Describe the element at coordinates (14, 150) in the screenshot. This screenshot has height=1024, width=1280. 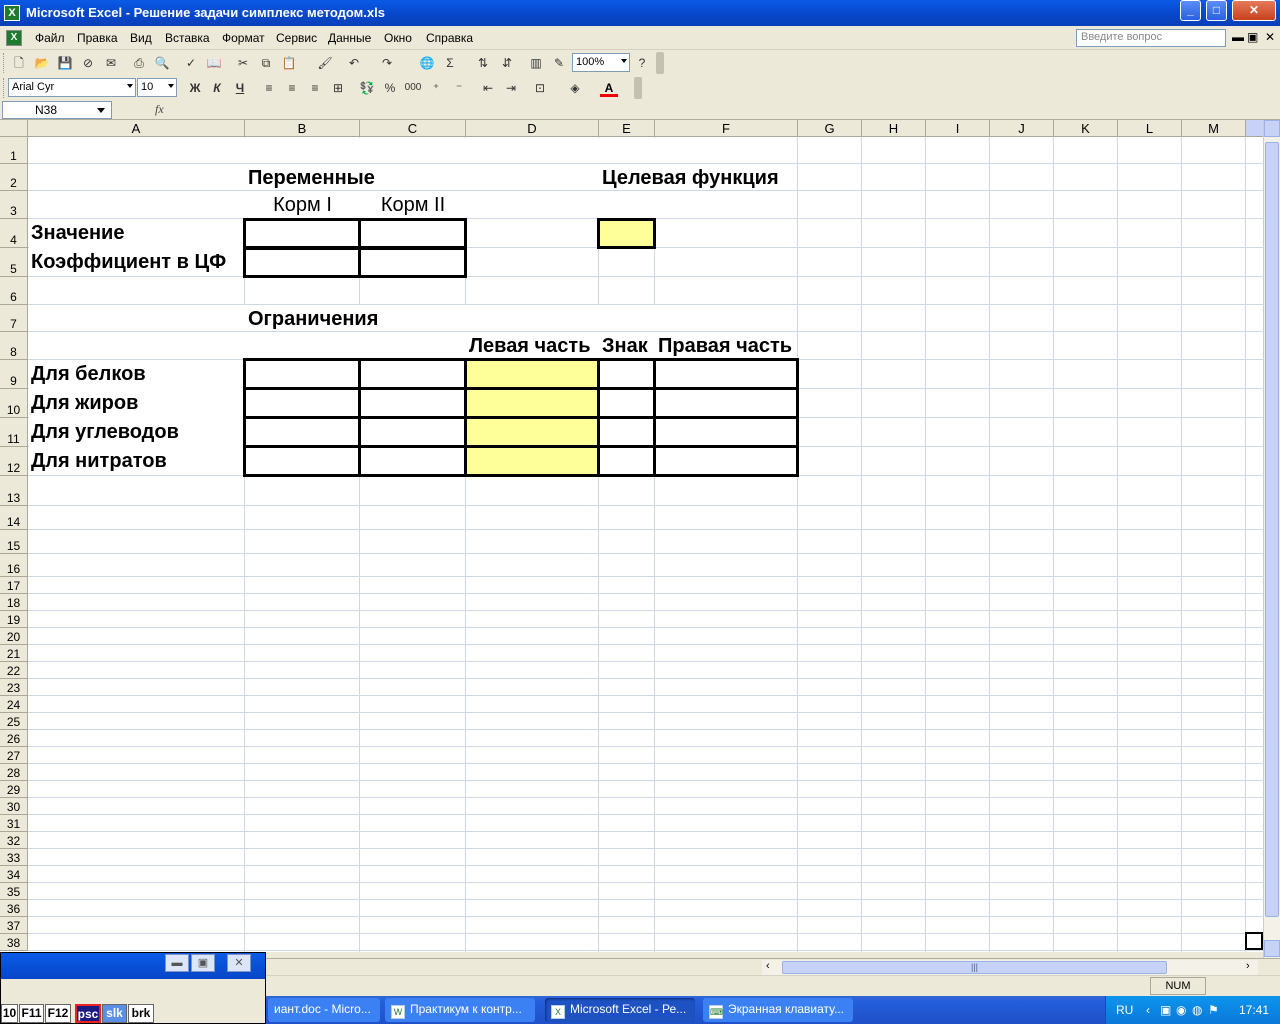
I see `row-header: 1` at that location.